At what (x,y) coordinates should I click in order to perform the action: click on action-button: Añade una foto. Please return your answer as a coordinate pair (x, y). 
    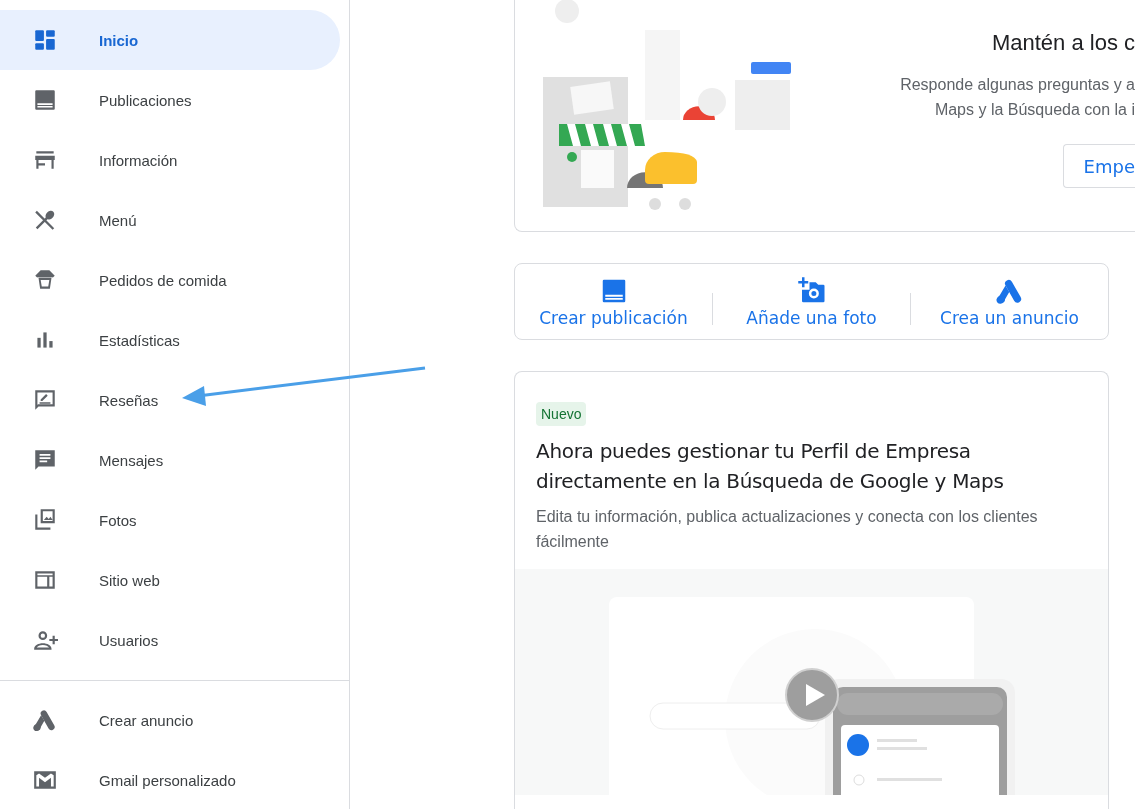
    Looking at the image, I should click on (811, 301).